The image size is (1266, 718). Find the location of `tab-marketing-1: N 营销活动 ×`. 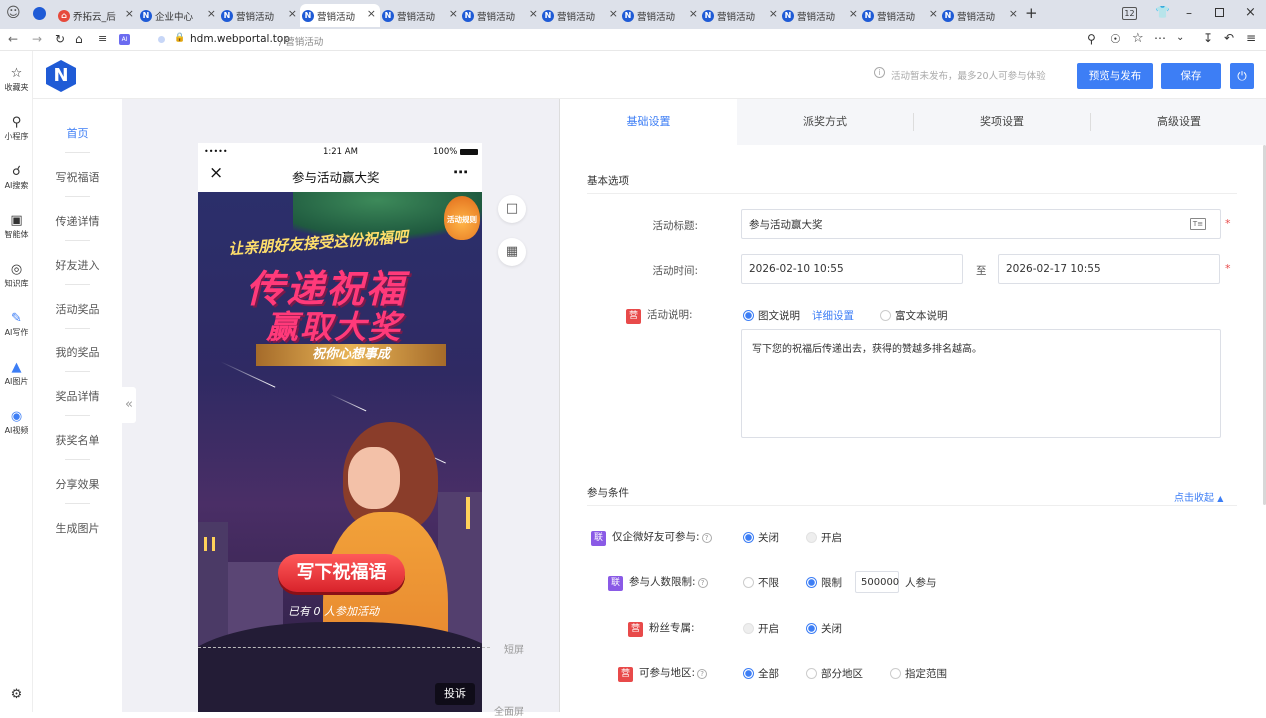

tab-marketing-1: N 营销活动 × is located at coordinates (261, 15).